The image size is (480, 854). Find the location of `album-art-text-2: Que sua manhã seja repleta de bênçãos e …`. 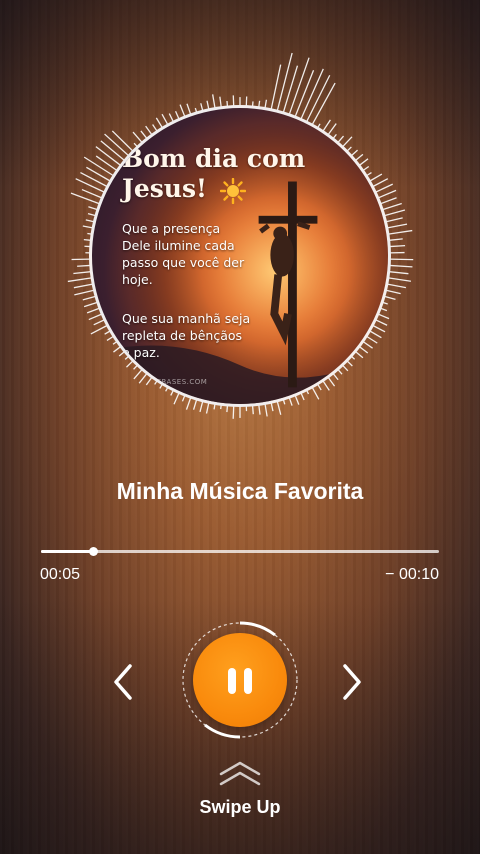

album-art-text-2: Que sua manhã seja repleta de bênçãos e … is located at coordinates (186, 335).